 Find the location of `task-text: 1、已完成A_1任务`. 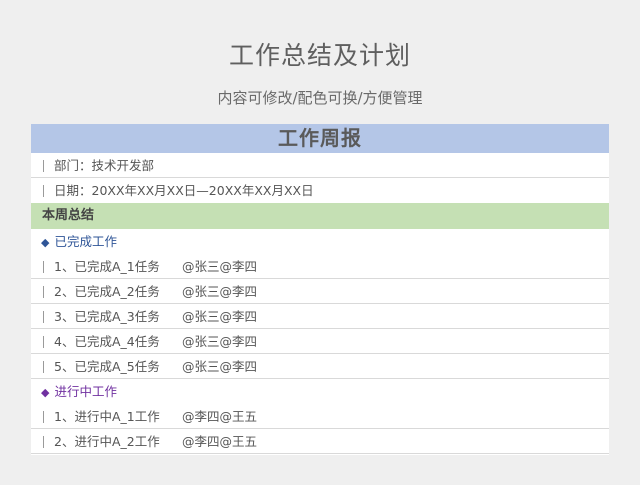

task-text: 1、已完成A_1任务 is located at coordinates (107, 266).